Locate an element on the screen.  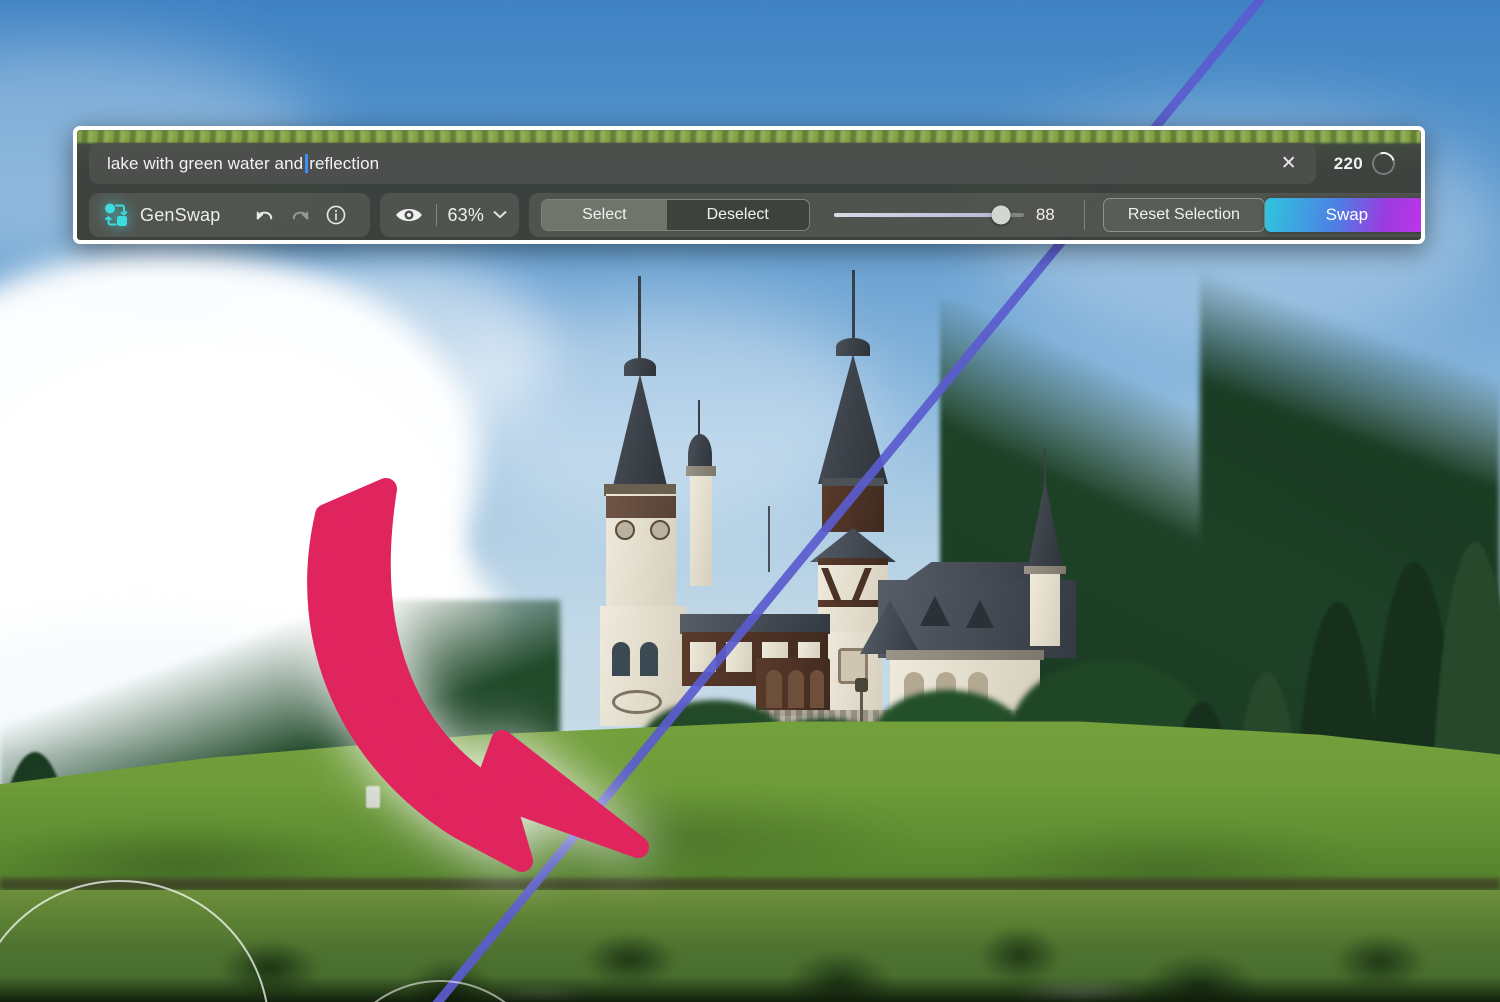
prompt-input: lake with green water and reflection ✕ is located at coordinates (702, 163).